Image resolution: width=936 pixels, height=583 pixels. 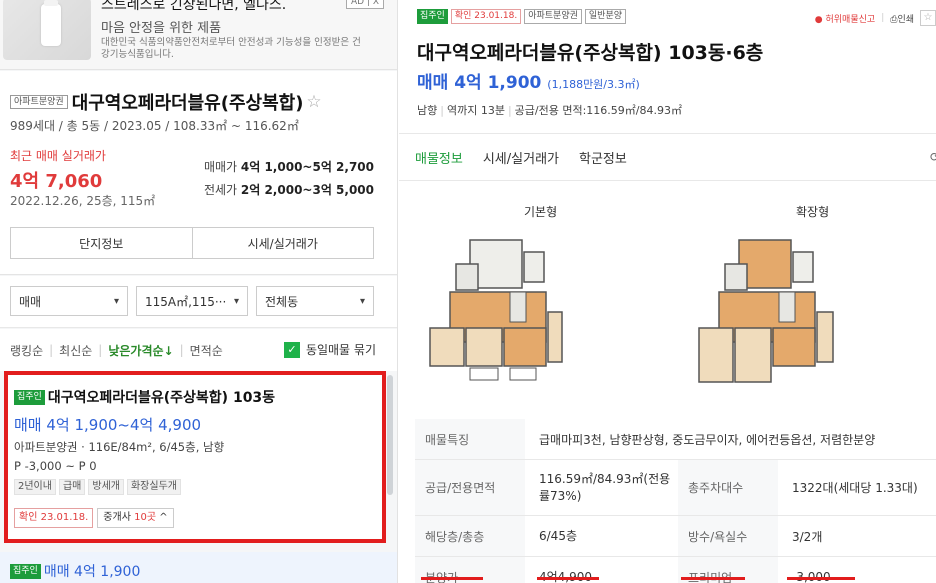 What do you see at coordinates (220, 167) in the screenshot?
I see `sale-range-label: 매매가` at bounding box center [220, 167].